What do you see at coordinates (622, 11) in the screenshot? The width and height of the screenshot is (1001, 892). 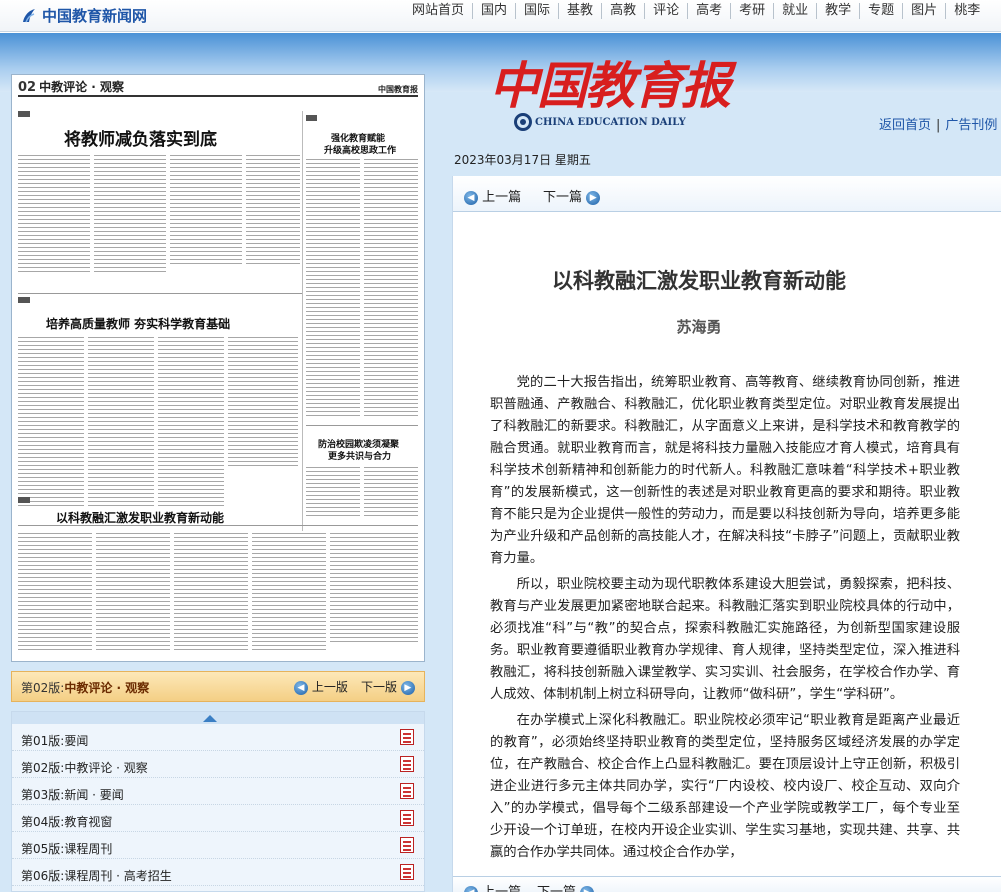 I see `nav-higher-edu: 高教` at bounding box center [622, 11].